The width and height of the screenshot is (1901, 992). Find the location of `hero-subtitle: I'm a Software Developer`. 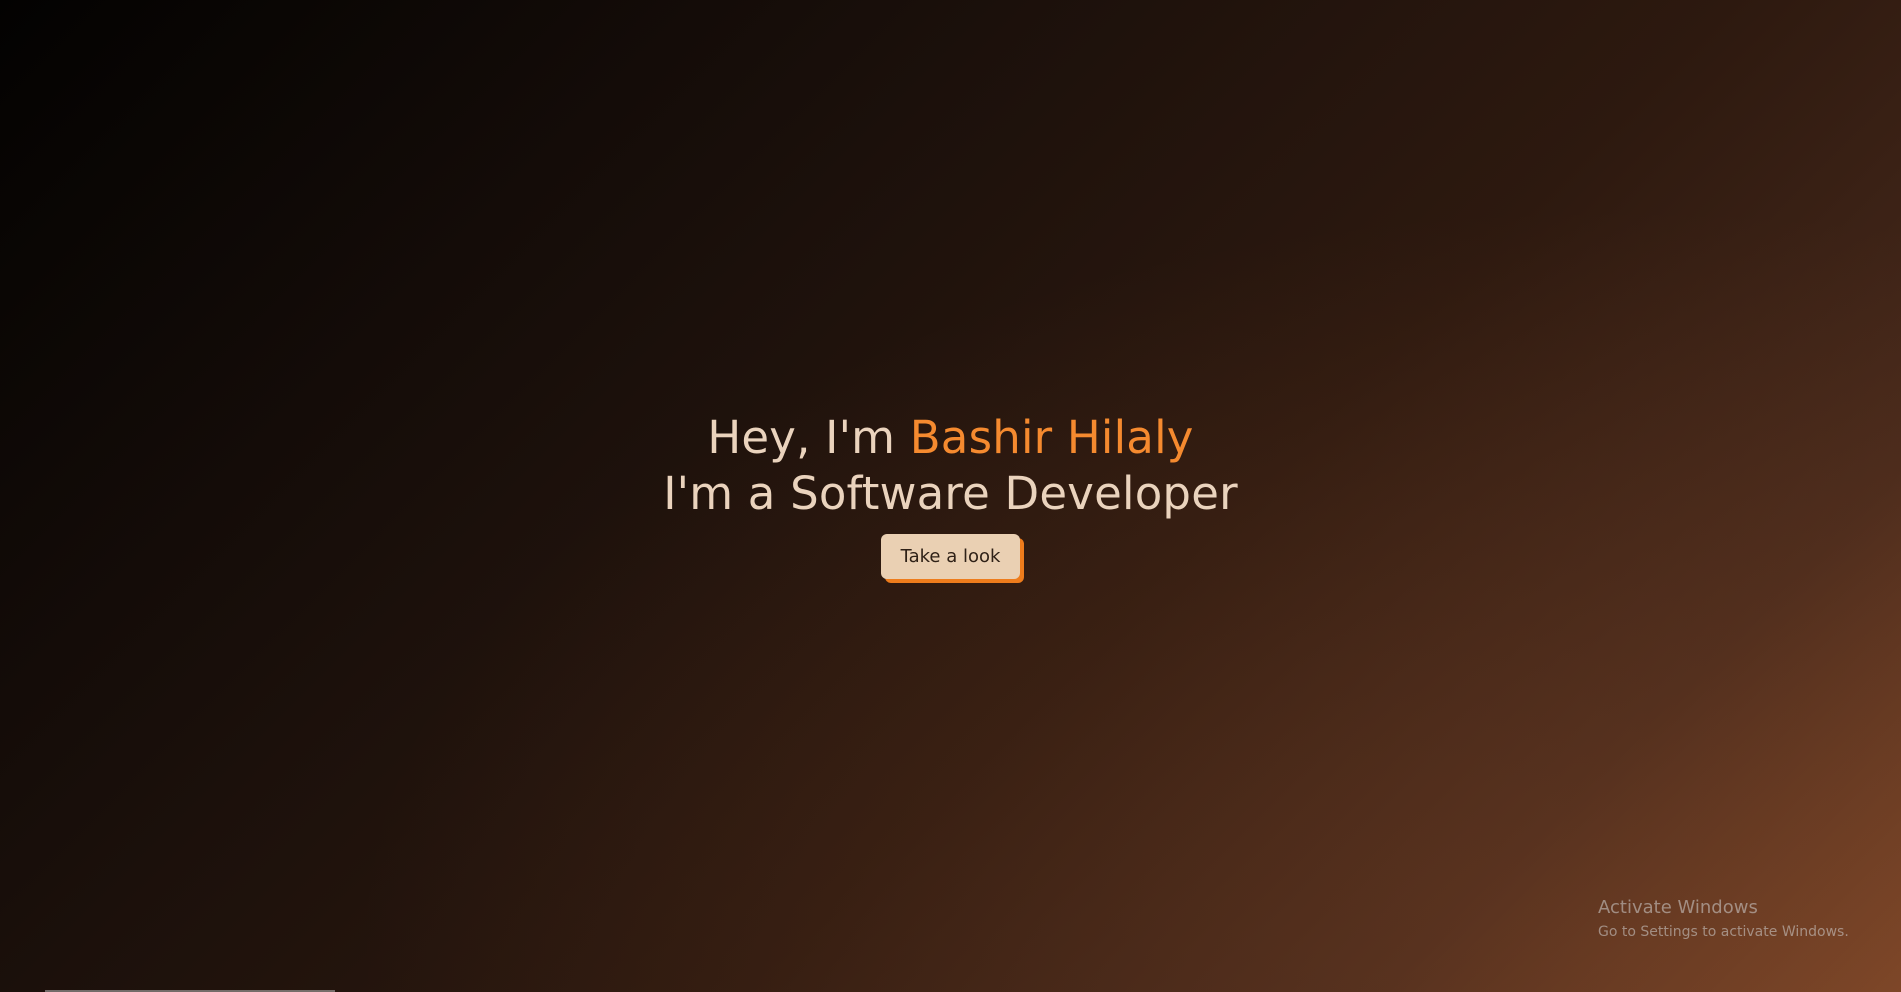

hero-subtitle: I'm a Software Developer is located at coordinates (950, 493).